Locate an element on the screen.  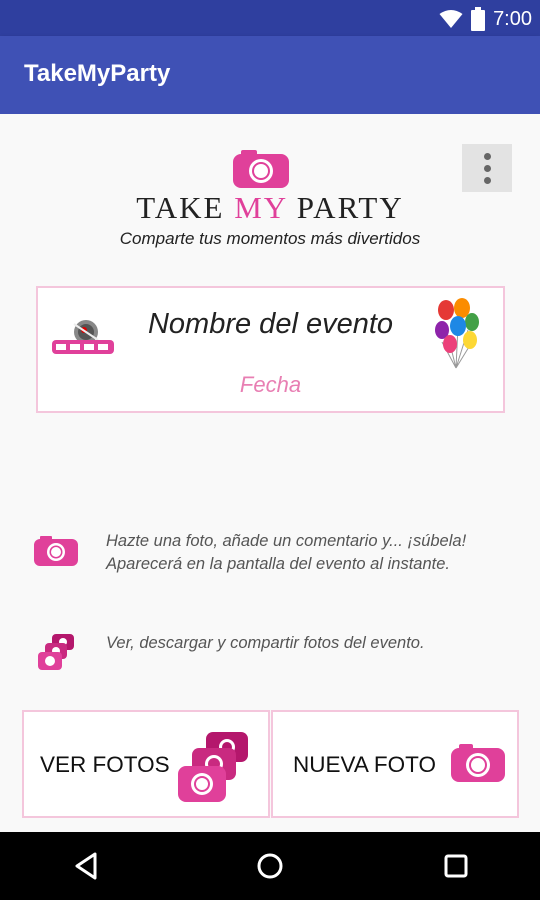
new-photo-label: NUEVA FOTO is located at coordinates (364, 764).